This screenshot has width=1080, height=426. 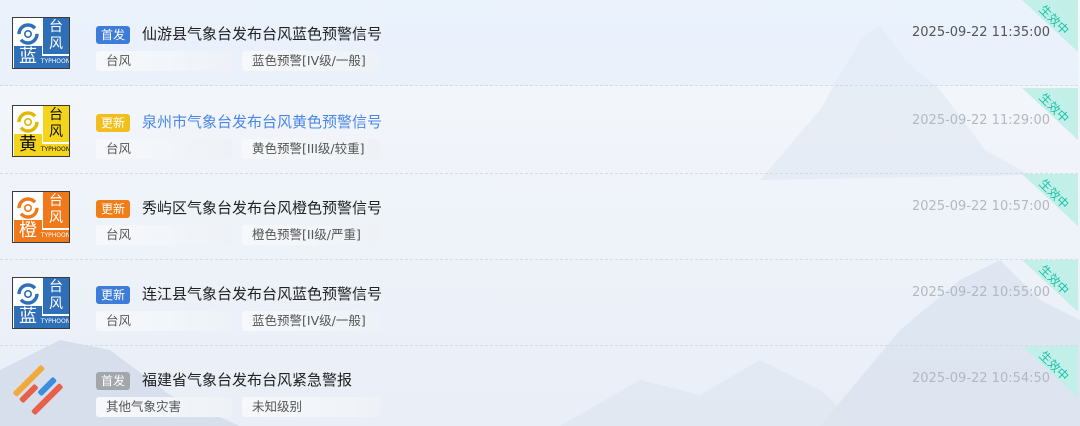 What do you see at coordinates (311, 235) in the screenshot?
I see `level-chip: 橙色预警[II级/严重]` at bounding box center [311, 235].